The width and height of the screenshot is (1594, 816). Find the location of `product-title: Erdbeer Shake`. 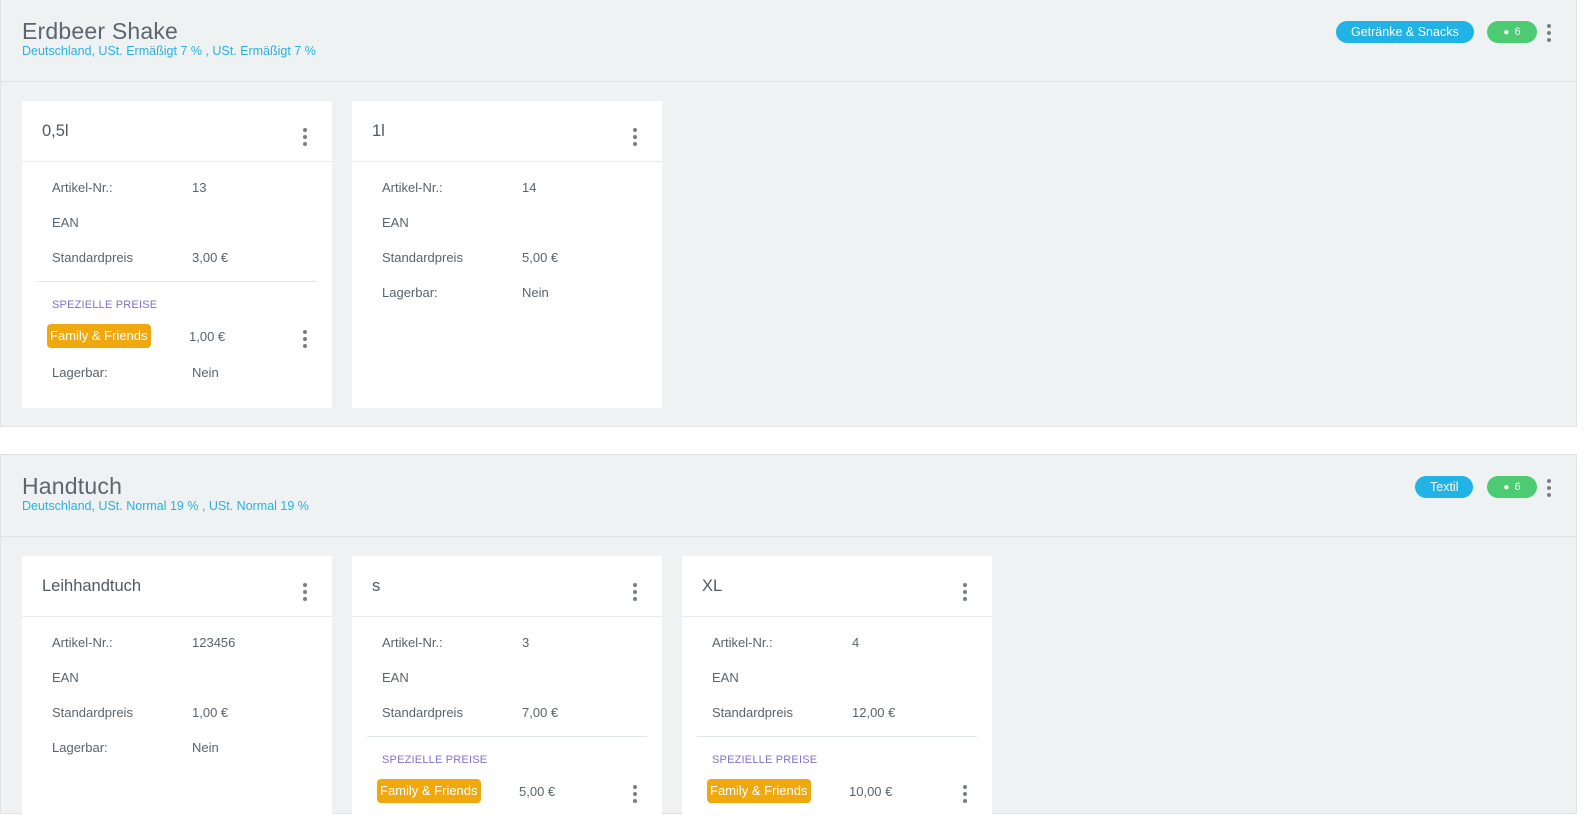

product-title: Erdbeer Shake is located at coordinates (100, 31).